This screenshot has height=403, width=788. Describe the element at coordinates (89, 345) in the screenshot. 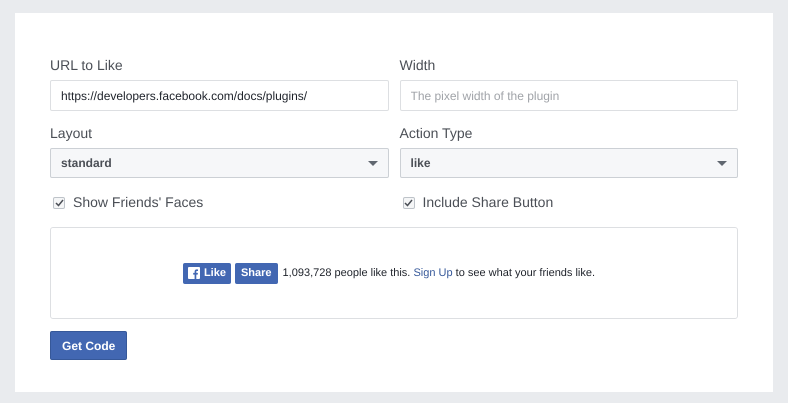

I see `get-code-button: Get Code` at that location.